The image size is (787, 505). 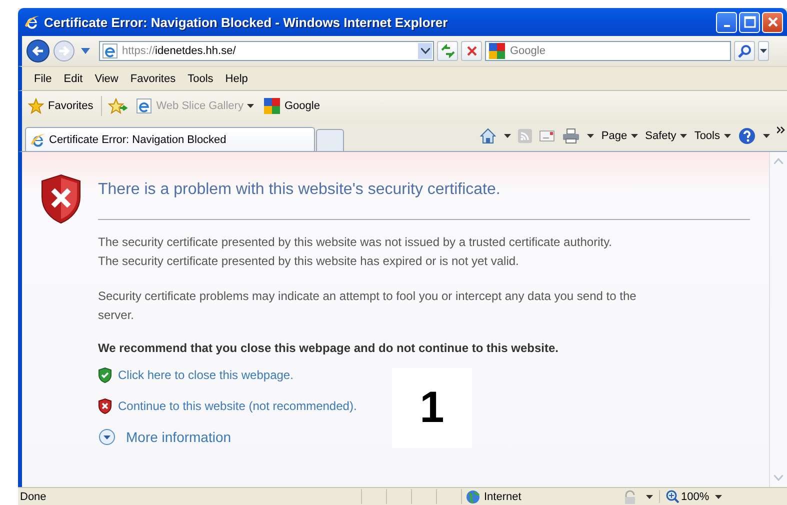 I want to click on paragraph: Security certificate problems may indicate an attempt to fool you or intercept any data you send to the server., so click(x=368, y=306).